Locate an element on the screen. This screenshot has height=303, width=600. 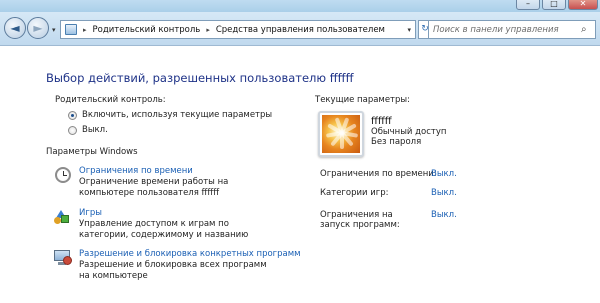
address-dropdown-icon: ▾ is located at coordinates (411, 30).